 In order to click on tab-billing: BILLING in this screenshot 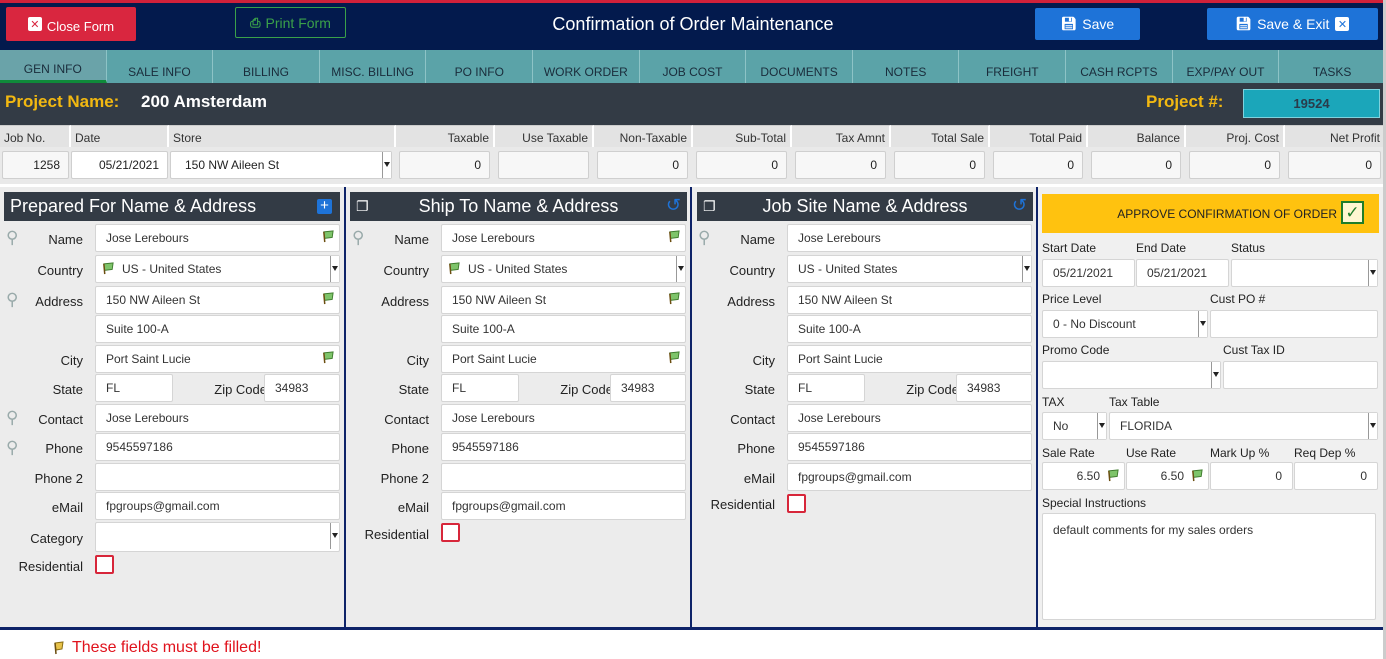, I will do `click(266, 66)`.